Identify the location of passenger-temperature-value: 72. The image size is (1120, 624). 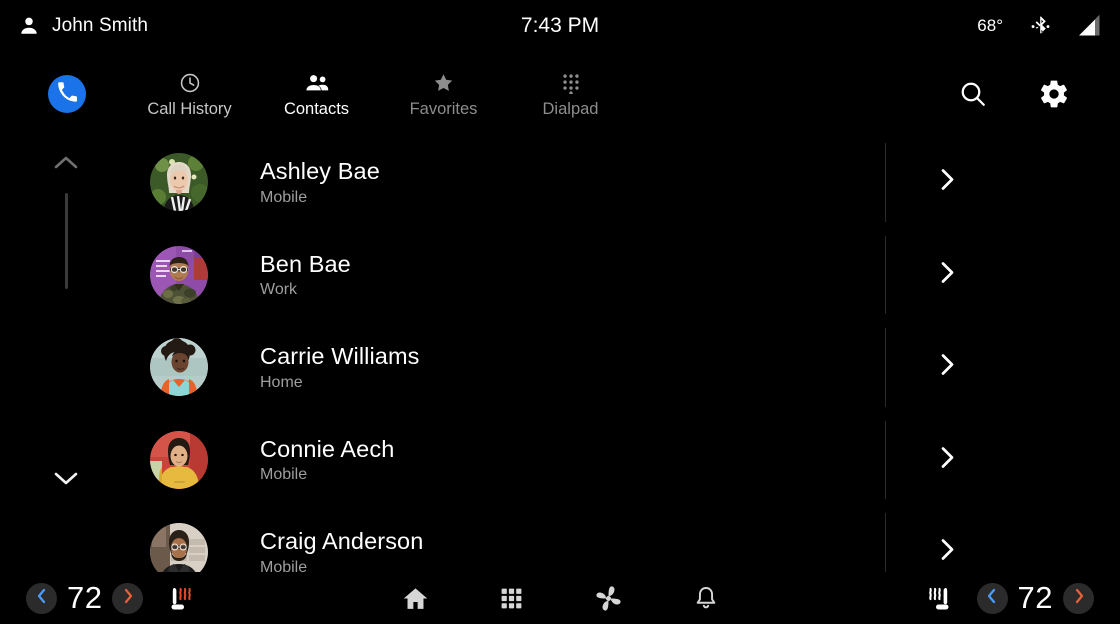
(1035, 597).